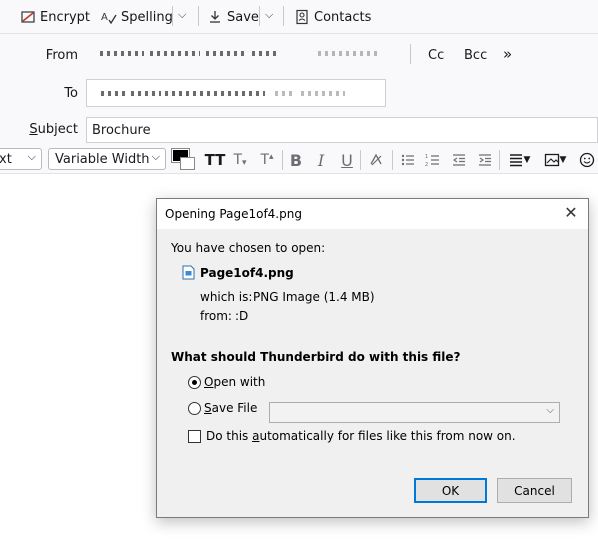 Image resolution: width=598 pixels, height=559 pixels. Describe the element at coordinates (71, 93) in the screenshot. I see `to-label: To` at that location.